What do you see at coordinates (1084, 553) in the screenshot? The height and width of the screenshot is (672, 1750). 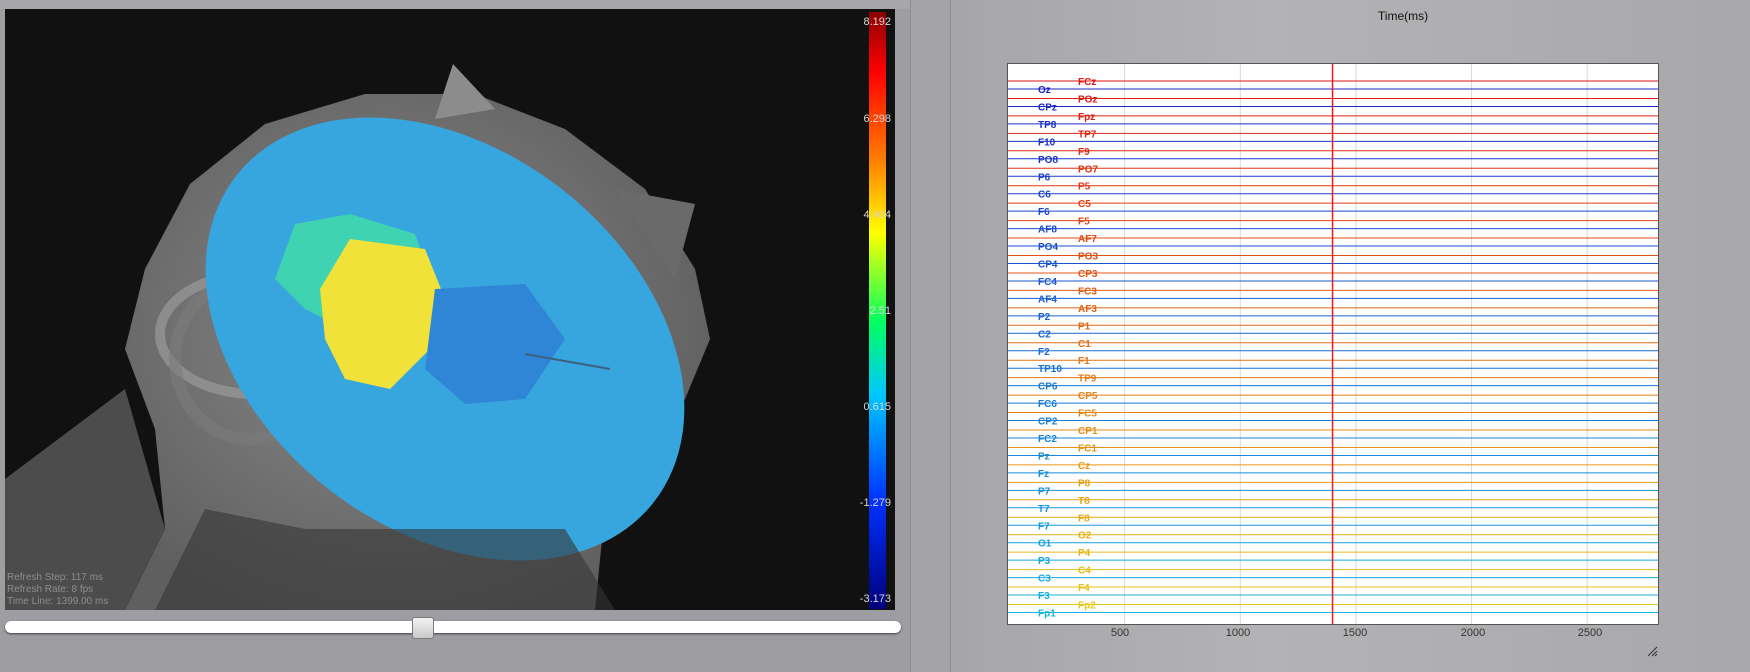 I see `channel-label: P4` at bounding box center [1084, 553].